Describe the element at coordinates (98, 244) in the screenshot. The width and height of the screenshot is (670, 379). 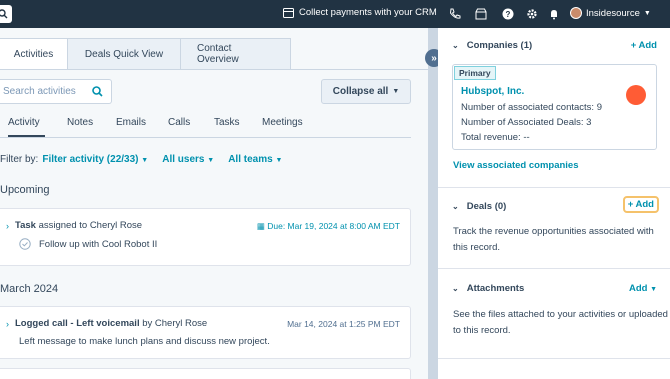
I see `task-title: Follow up with Cool Robot II` at that location.